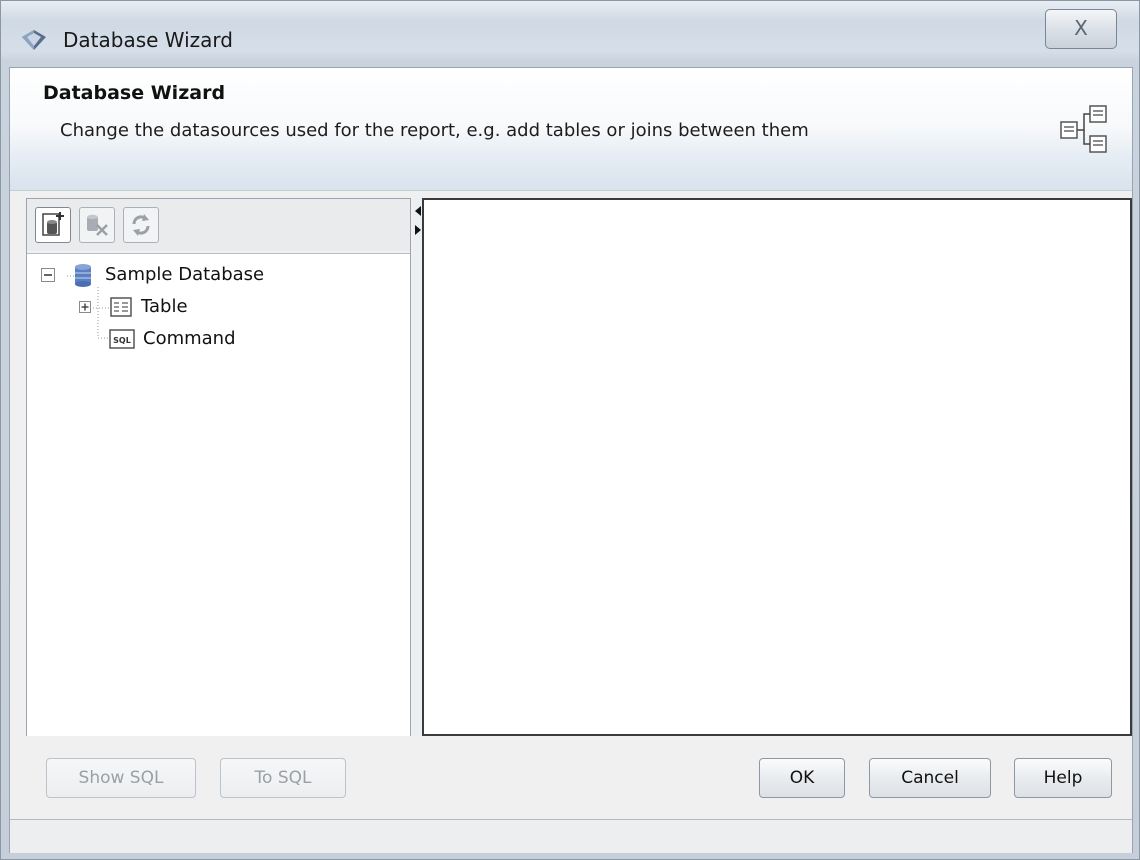 The height and width of the screenshot is (860, 1140). I want to click on ok-button: OK, so click(802, 778).